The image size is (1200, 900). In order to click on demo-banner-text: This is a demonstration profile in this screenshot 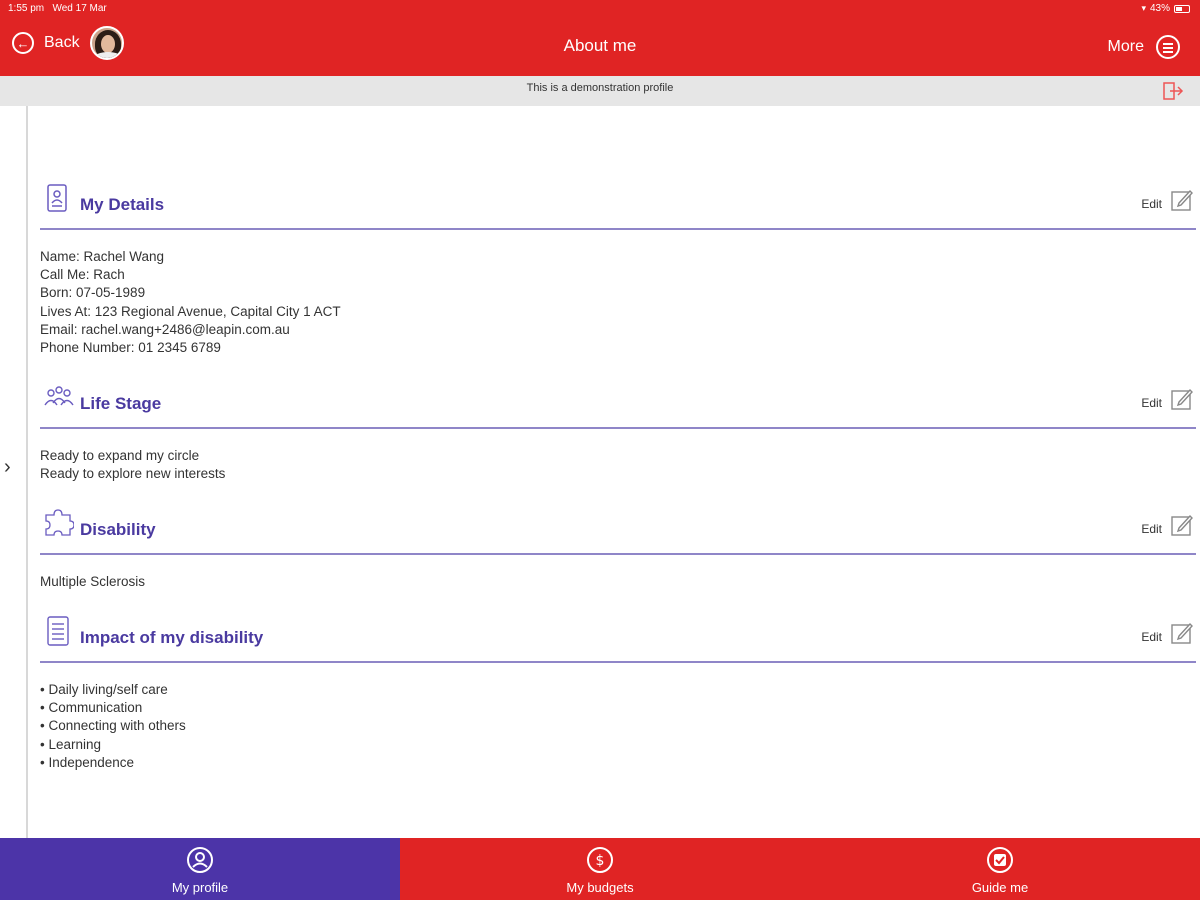, I will do `click(600, 88)`.